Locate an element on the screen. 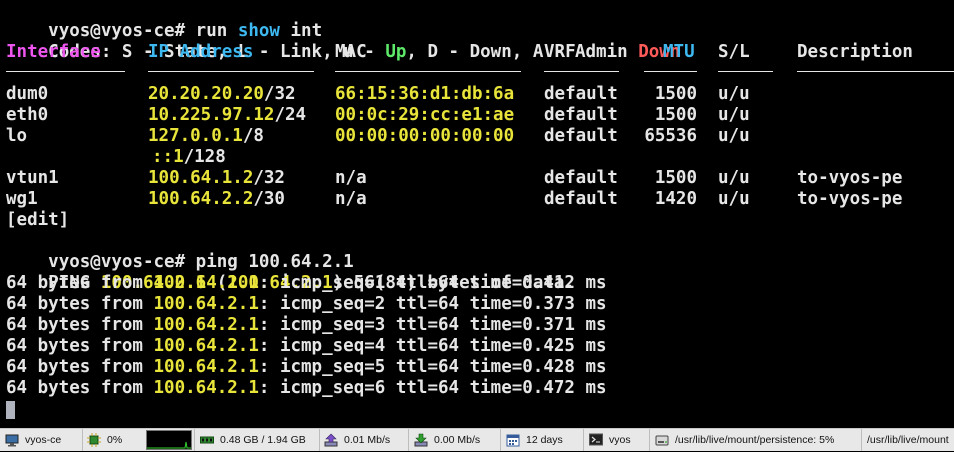 This screenshot has width=954, height=452. monitor-icon is located at coordinates (12, 440).